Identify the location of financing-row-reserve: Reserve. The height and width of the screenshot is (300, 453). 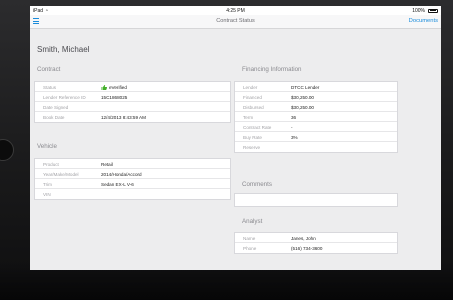
(316, 147).